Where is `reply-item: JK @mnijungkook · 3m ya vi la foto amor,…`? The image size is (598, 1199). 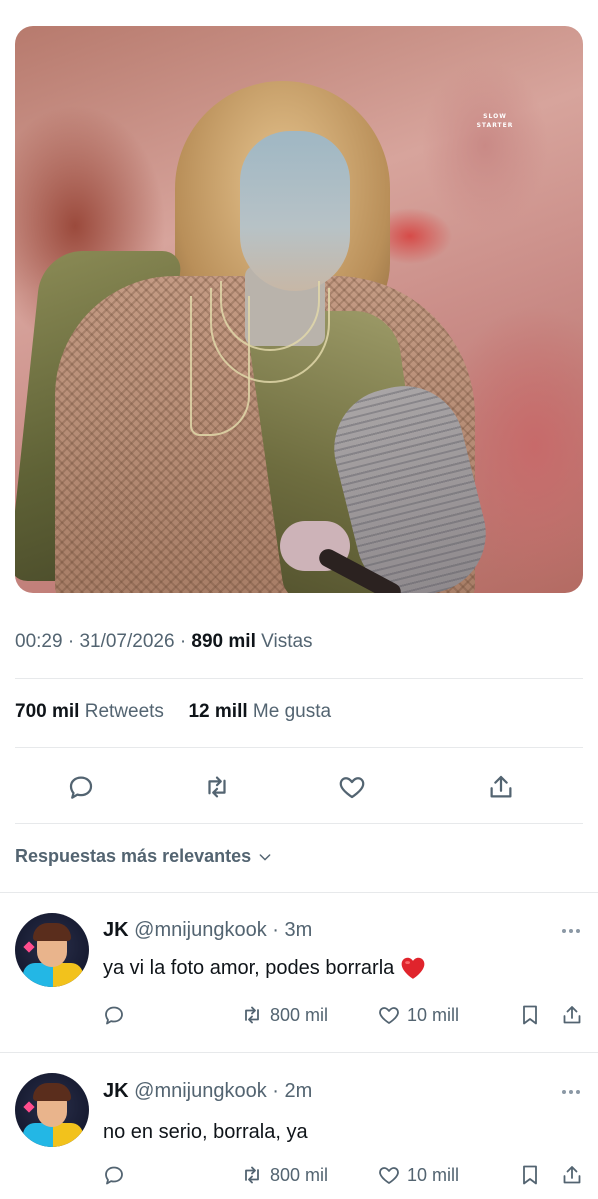
reply-item: JK @mnijungkook · 3m ya vi la foto amor,… is located at coordinates (299, 972).